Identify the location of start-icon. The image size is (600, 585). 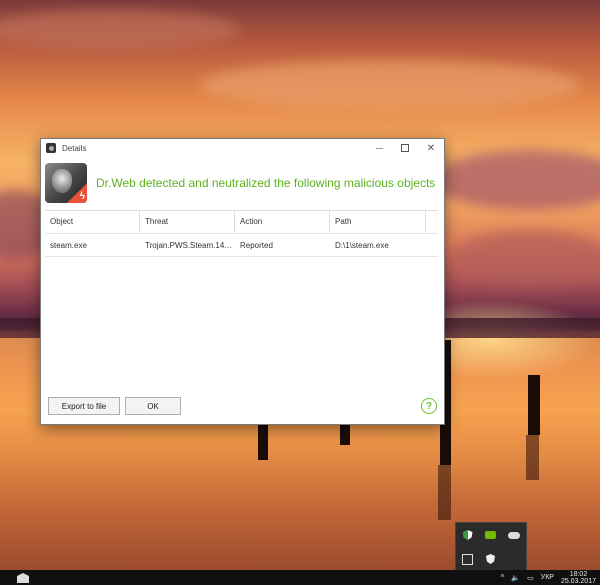
(23, 578).